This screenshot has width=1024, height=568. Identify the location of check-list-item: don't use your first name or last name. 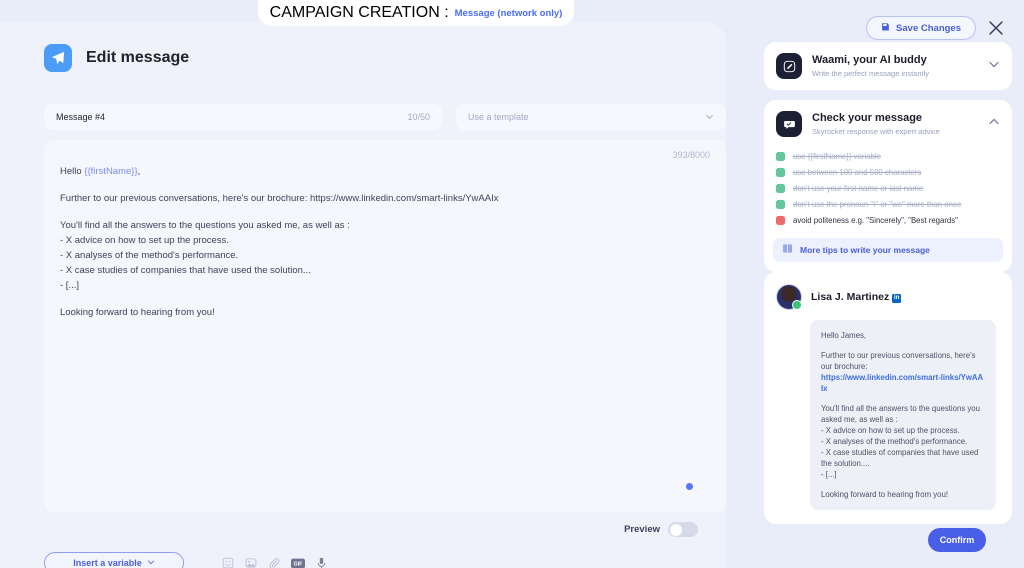
(888, 188).